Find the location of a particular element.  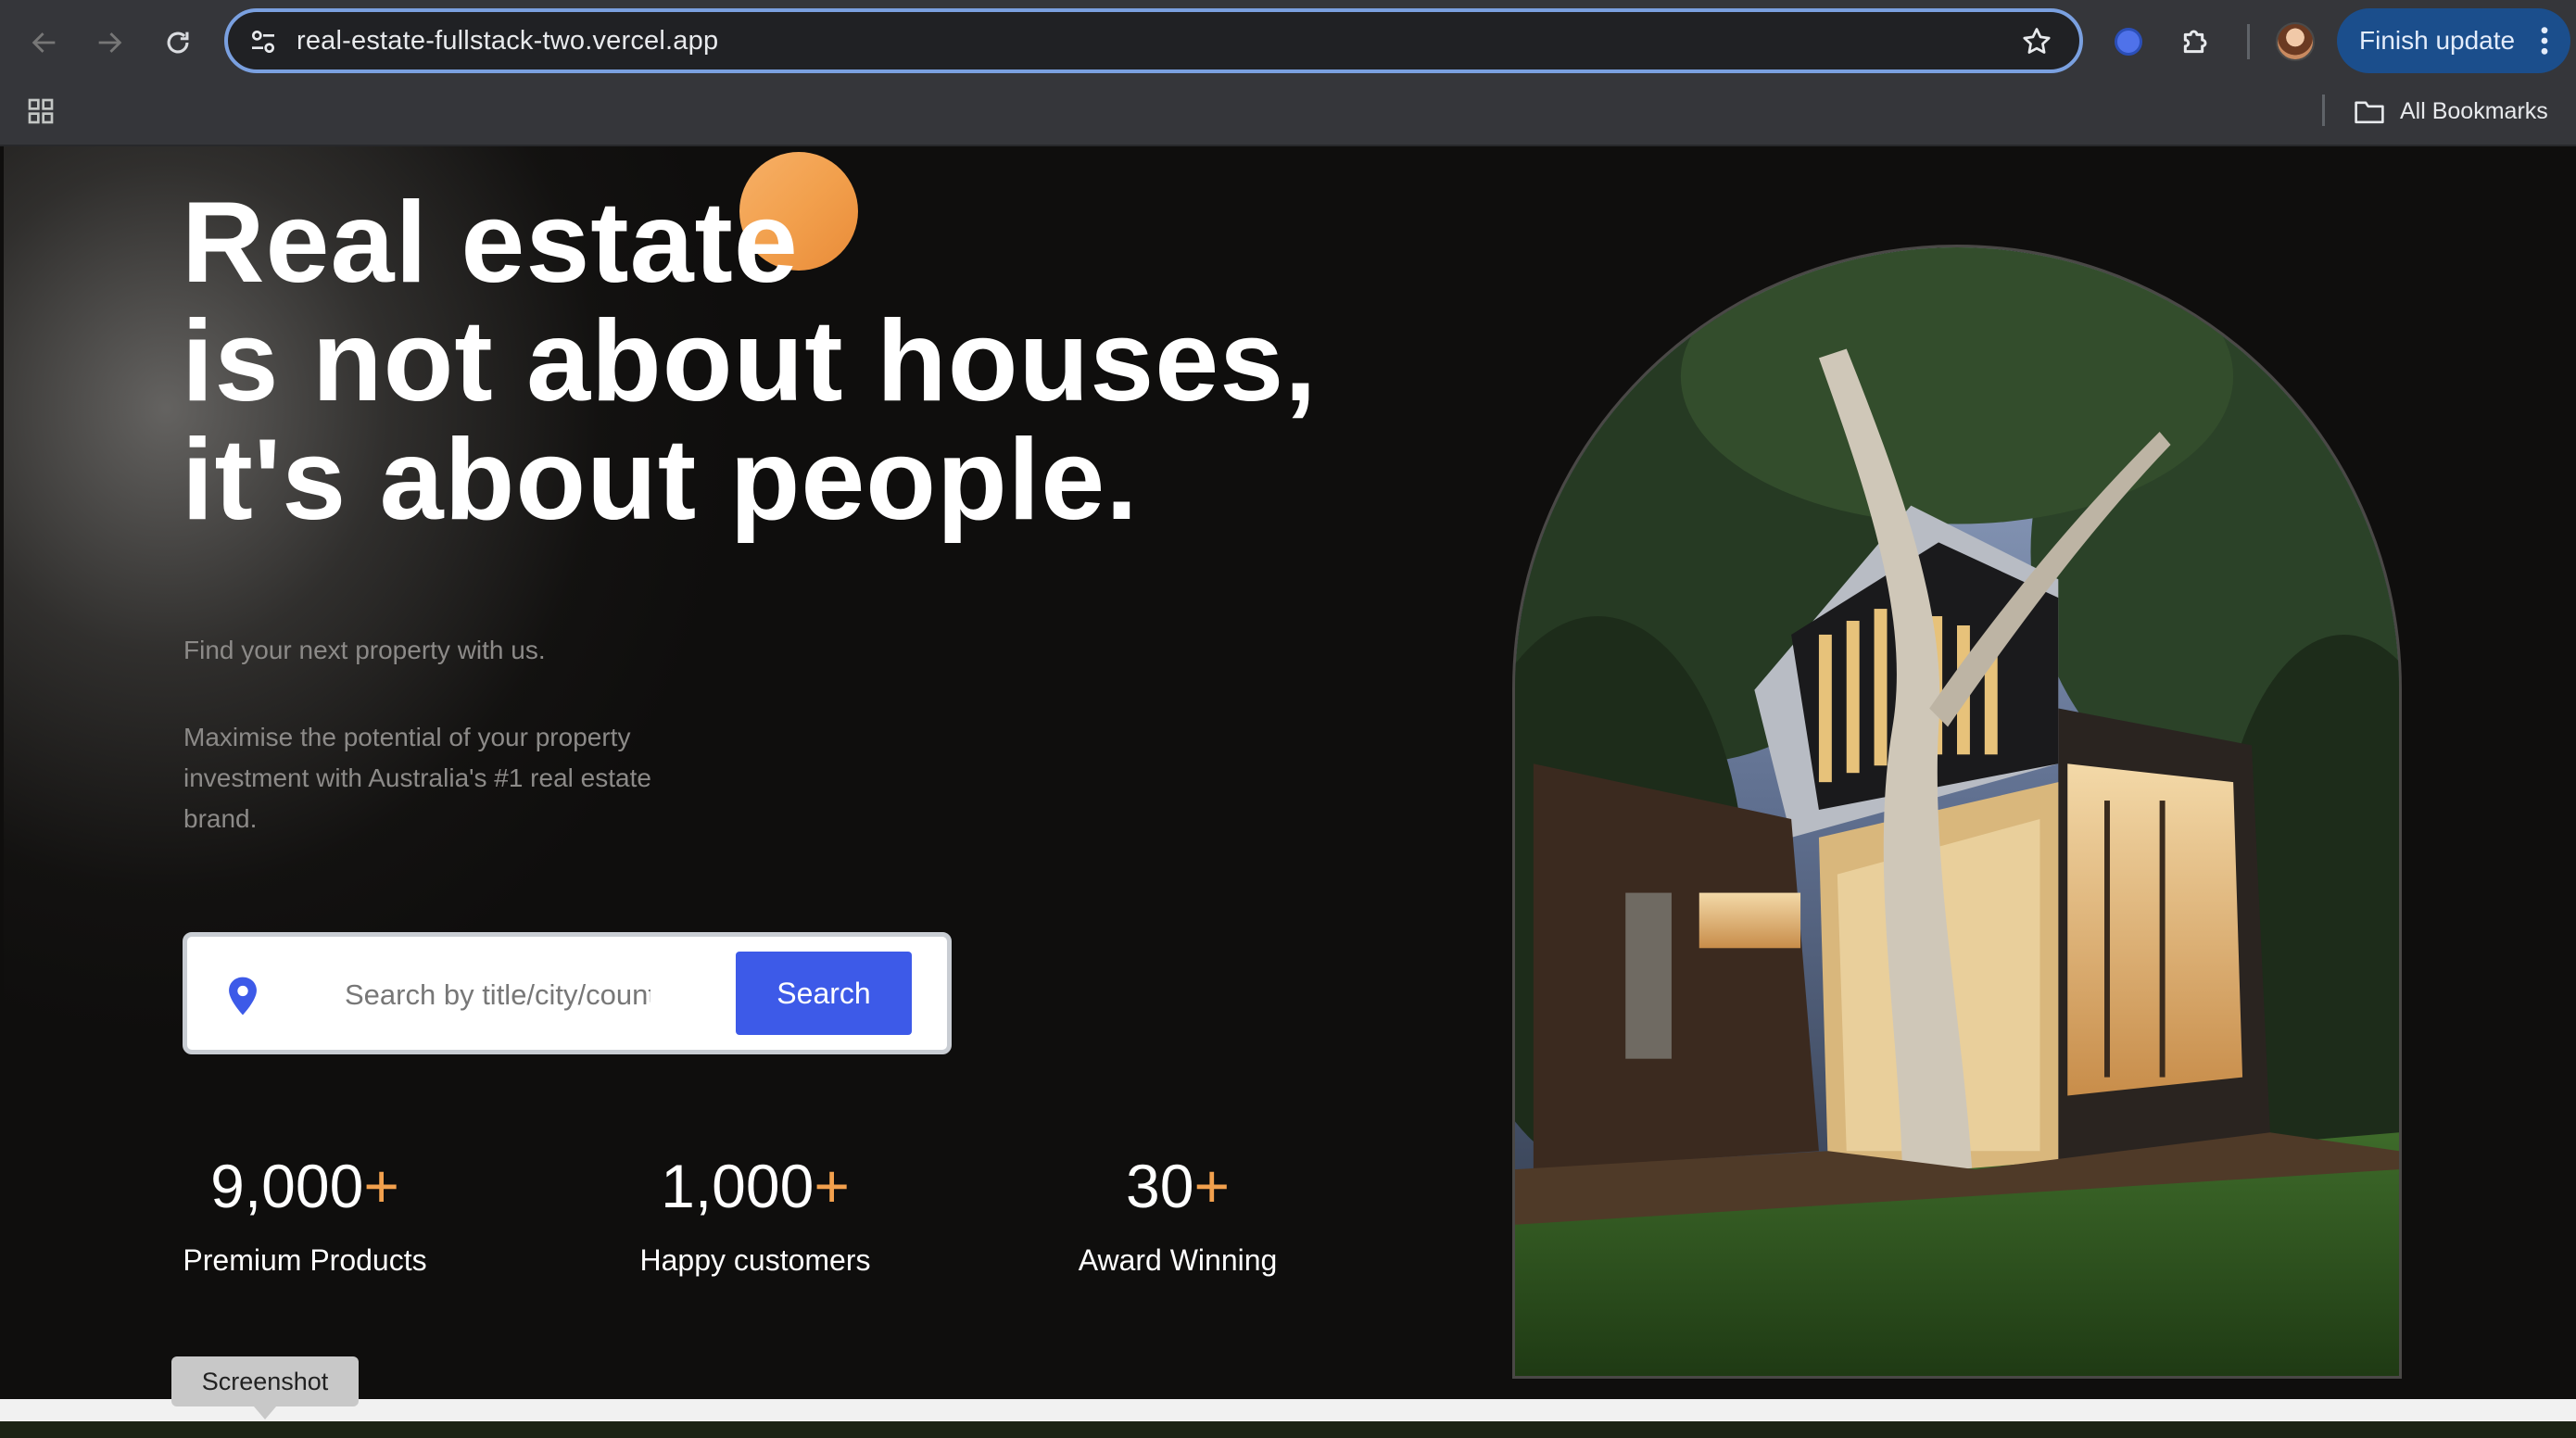

url-text: real-estate-fullstack-two.vercel.app is located at coordinates (508, 41).